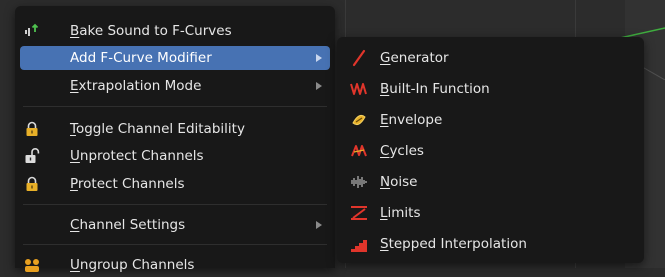  What do you see at coordinates (141, 58) in the screenshot?
I see `add-fcurve-modifier-label: Add F-Curve Modifier` at bounding box center [141, 58].